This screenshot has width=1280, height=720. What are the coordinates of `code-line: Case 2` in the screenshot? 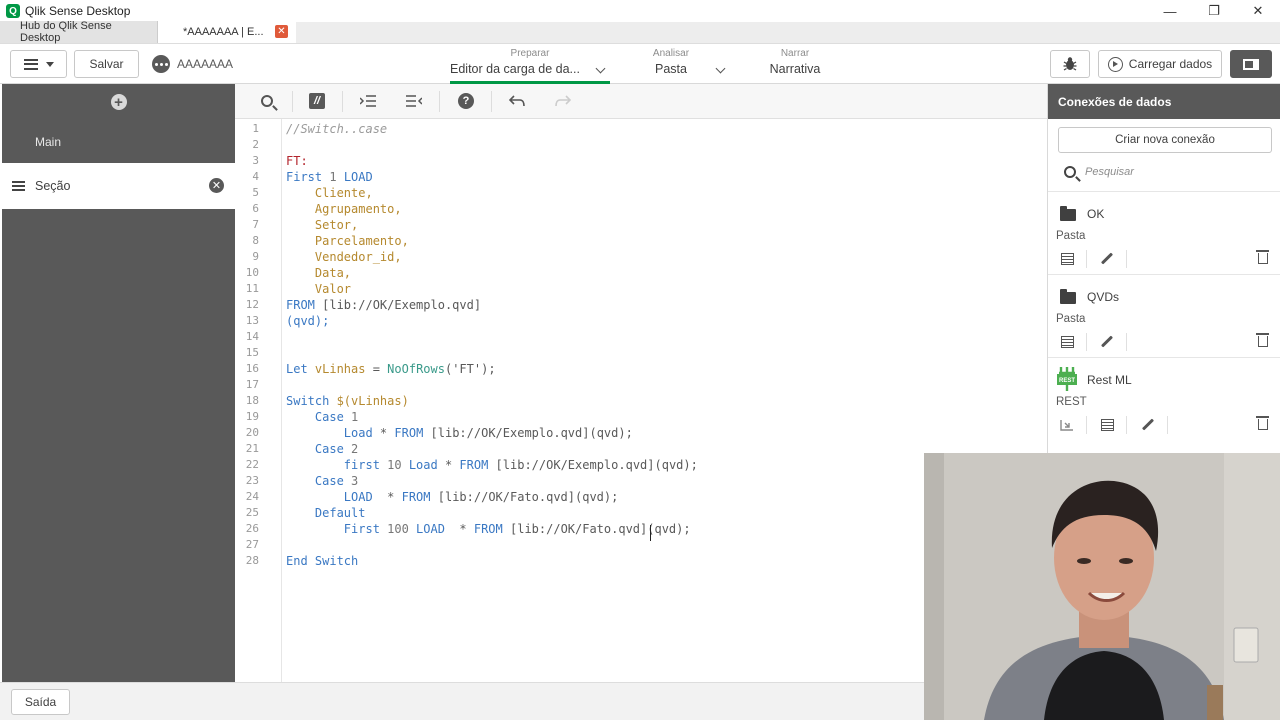 It's located at (322, 449).